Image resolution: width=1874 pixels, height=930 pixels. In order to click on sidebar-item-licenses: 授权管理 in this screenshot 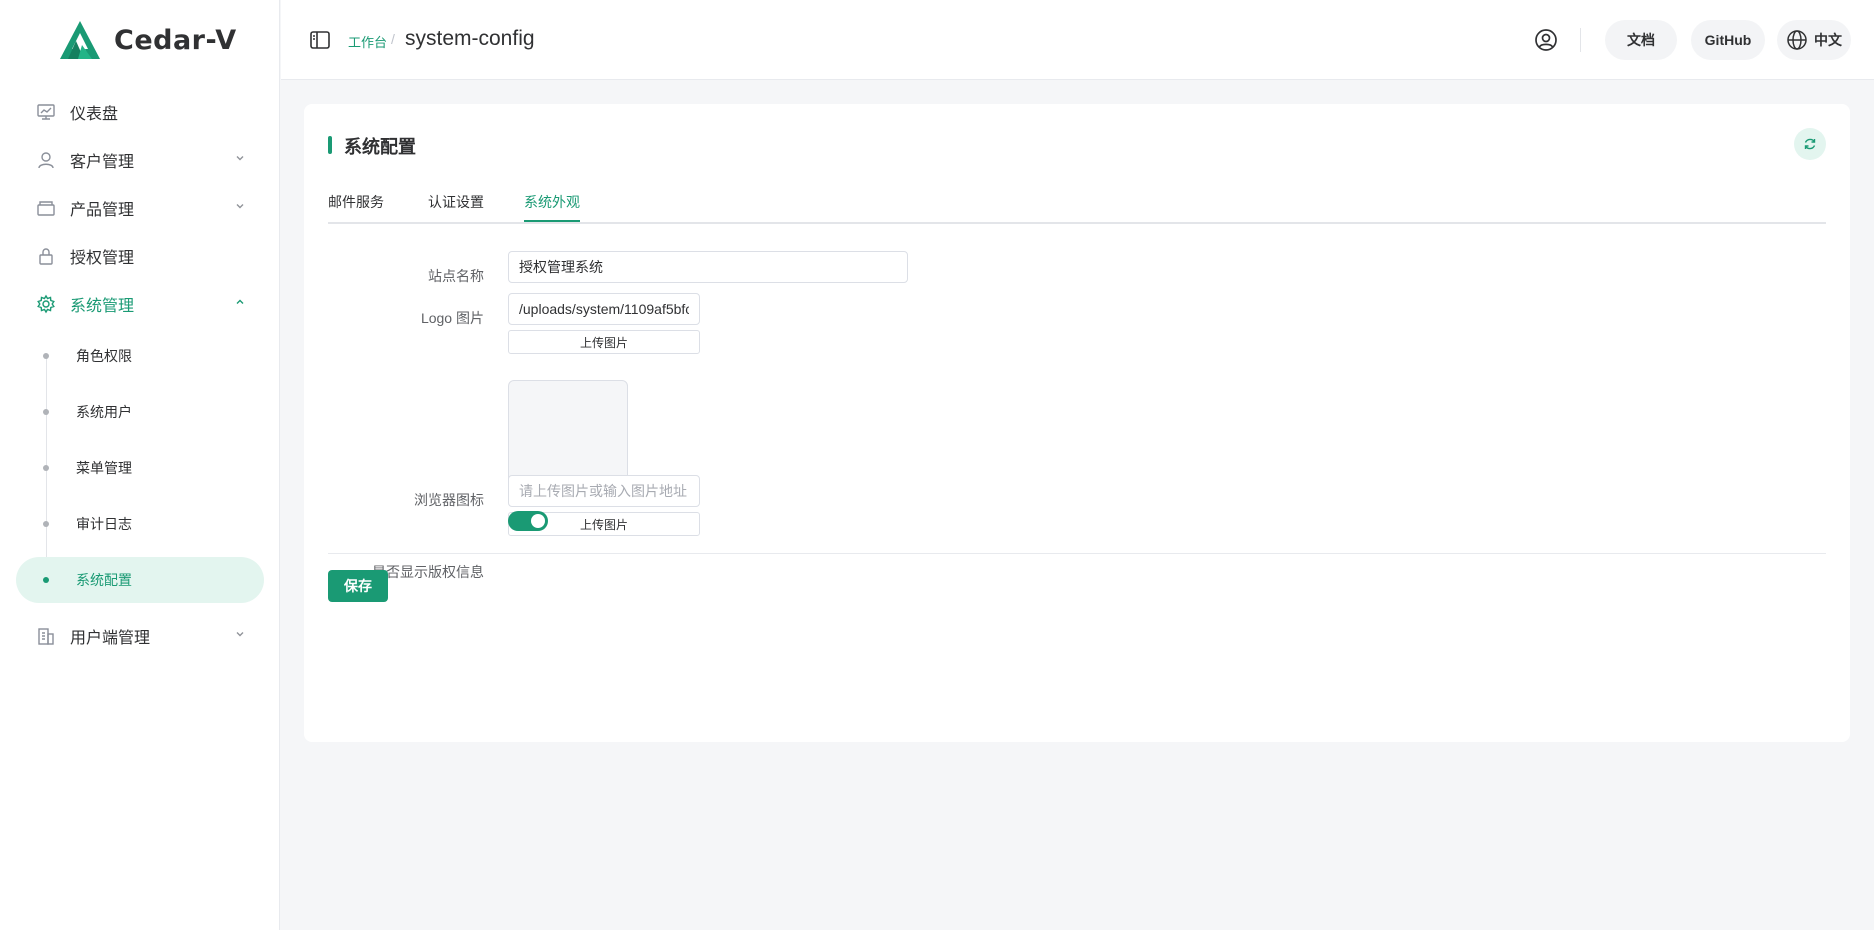, I will do `click(140, 256)`.